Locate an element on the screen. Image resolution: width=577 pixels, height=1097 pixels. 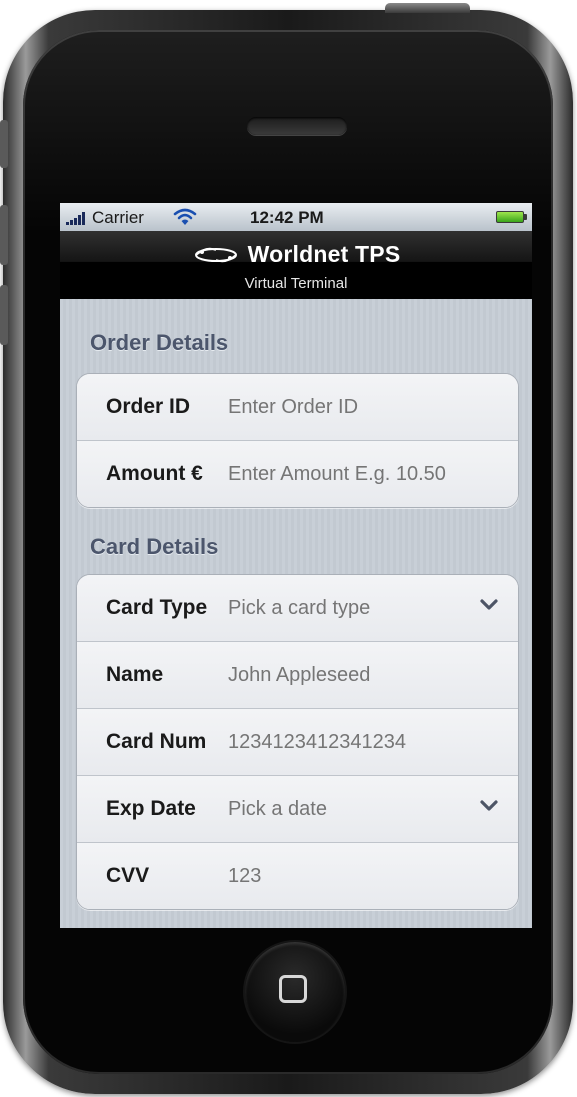
home-button is located at coordinates (295, 992).